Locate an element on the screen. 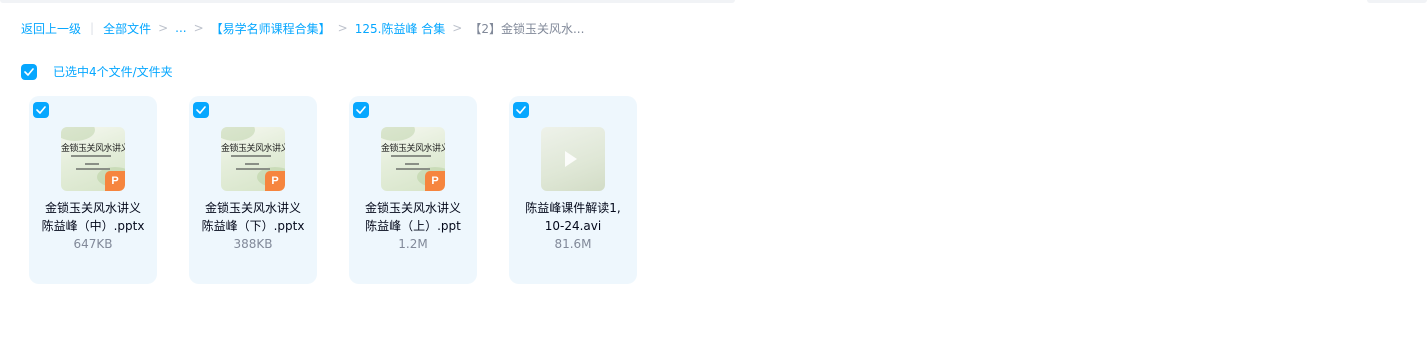  select-all-row: 已选中4个文件/文件夹 is located at coordinates (97, 71).